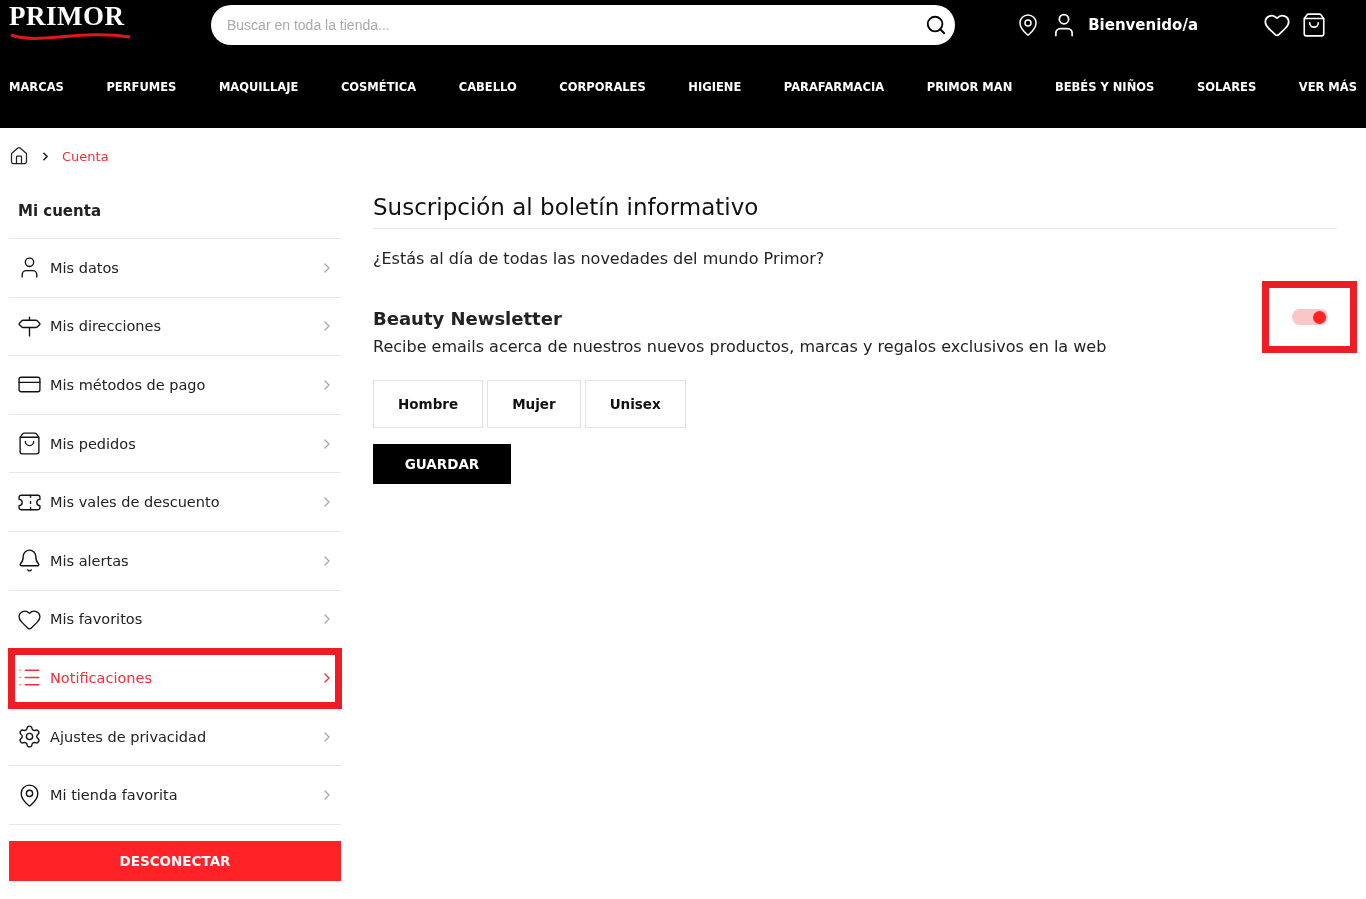 The width and height of the screenshot is (1366, 899). I want to click on newsletter-name: Beauty Newsletter, so click(468, 318).